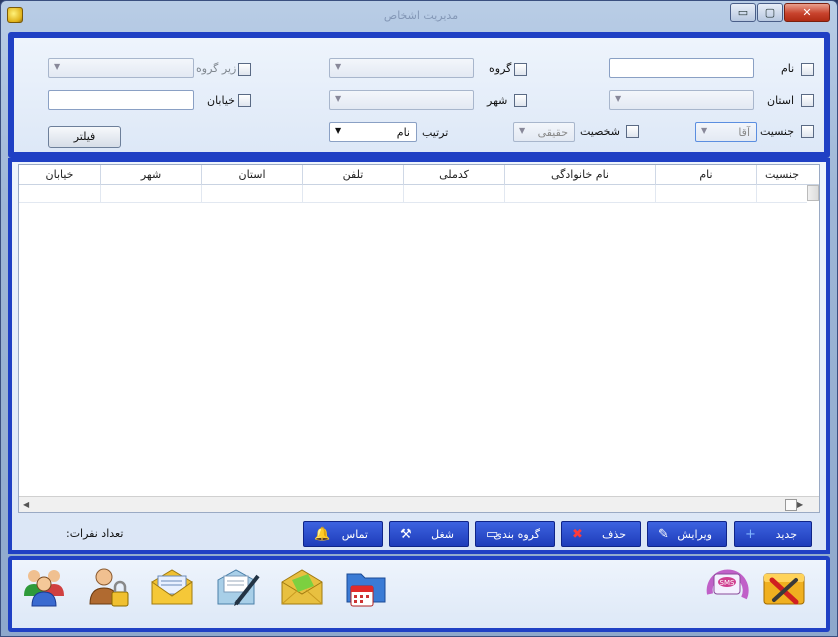  Describe the element at coordinates (84, 137) in the screenshot. I see `filter-button: فیلتر` at that location.